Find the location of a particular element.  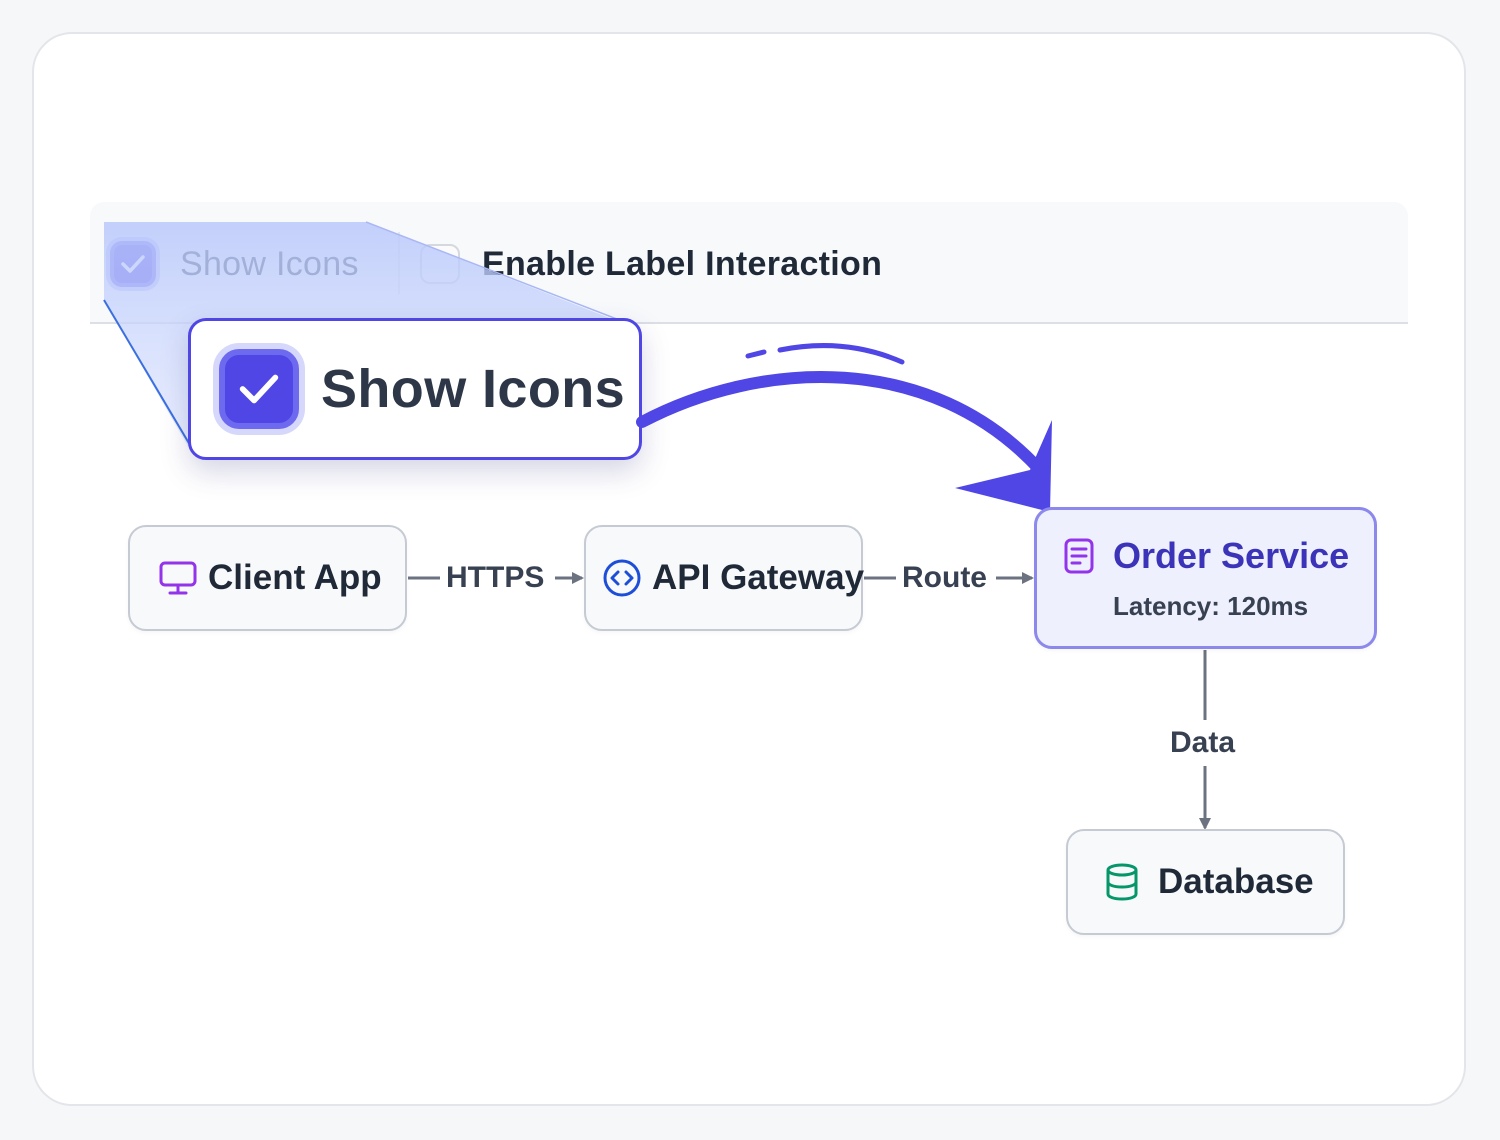

node-api-gateway-label: API Gateway is located at coordinates (758, 577).